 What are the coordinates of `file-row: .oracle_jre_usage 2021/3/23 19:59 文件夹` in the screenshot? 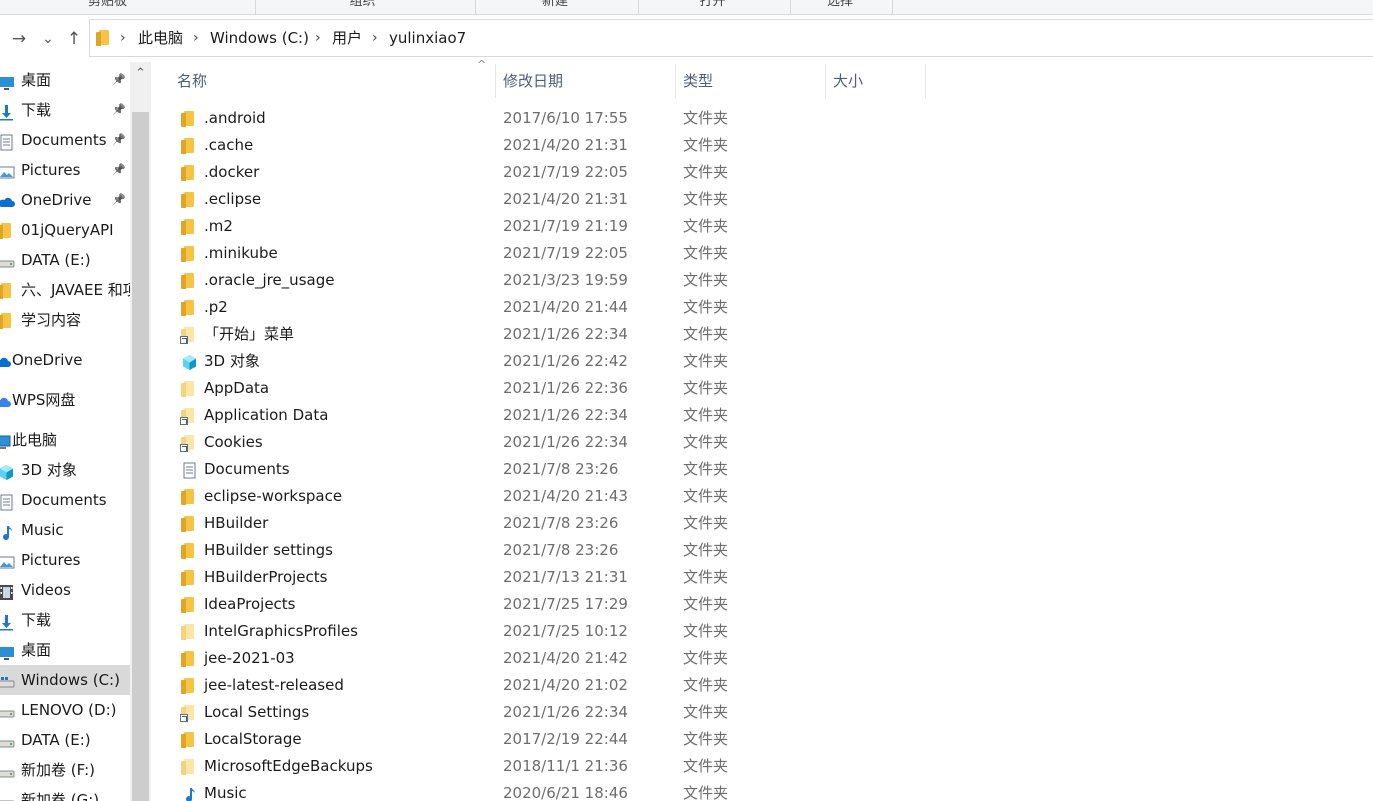 It's located at (762, 280).